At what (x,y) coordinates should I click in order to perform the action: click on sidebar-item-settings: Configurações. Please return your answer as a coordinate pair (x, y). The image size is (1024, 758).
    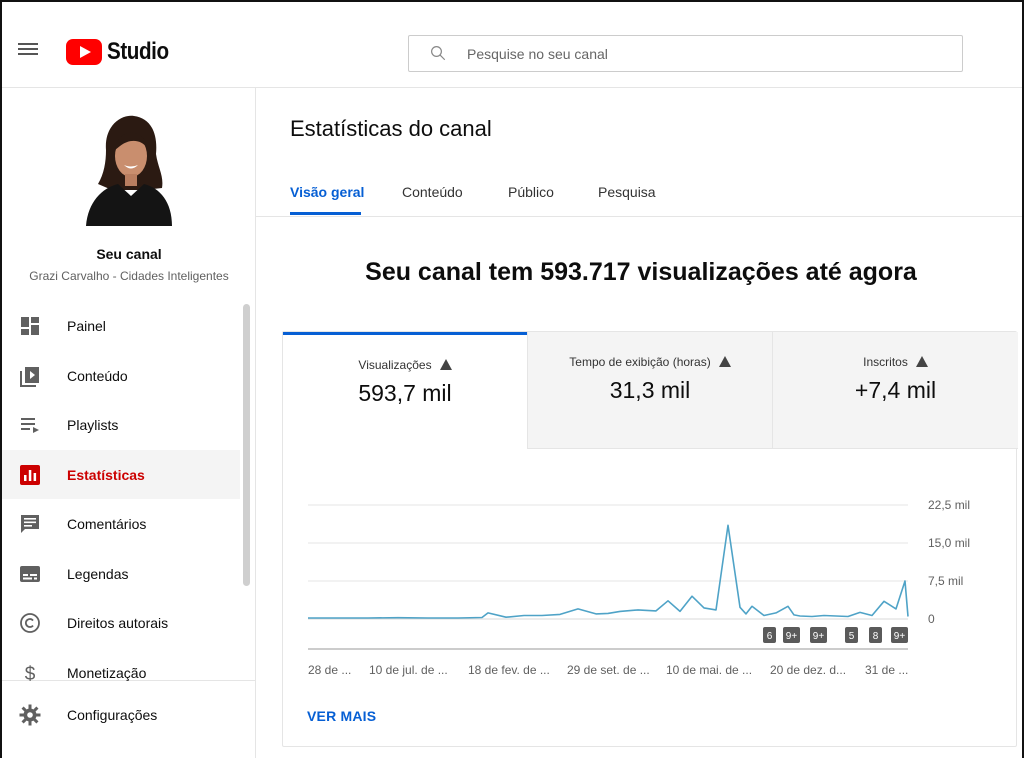
    Looking at the image, I should click on (121, 714).